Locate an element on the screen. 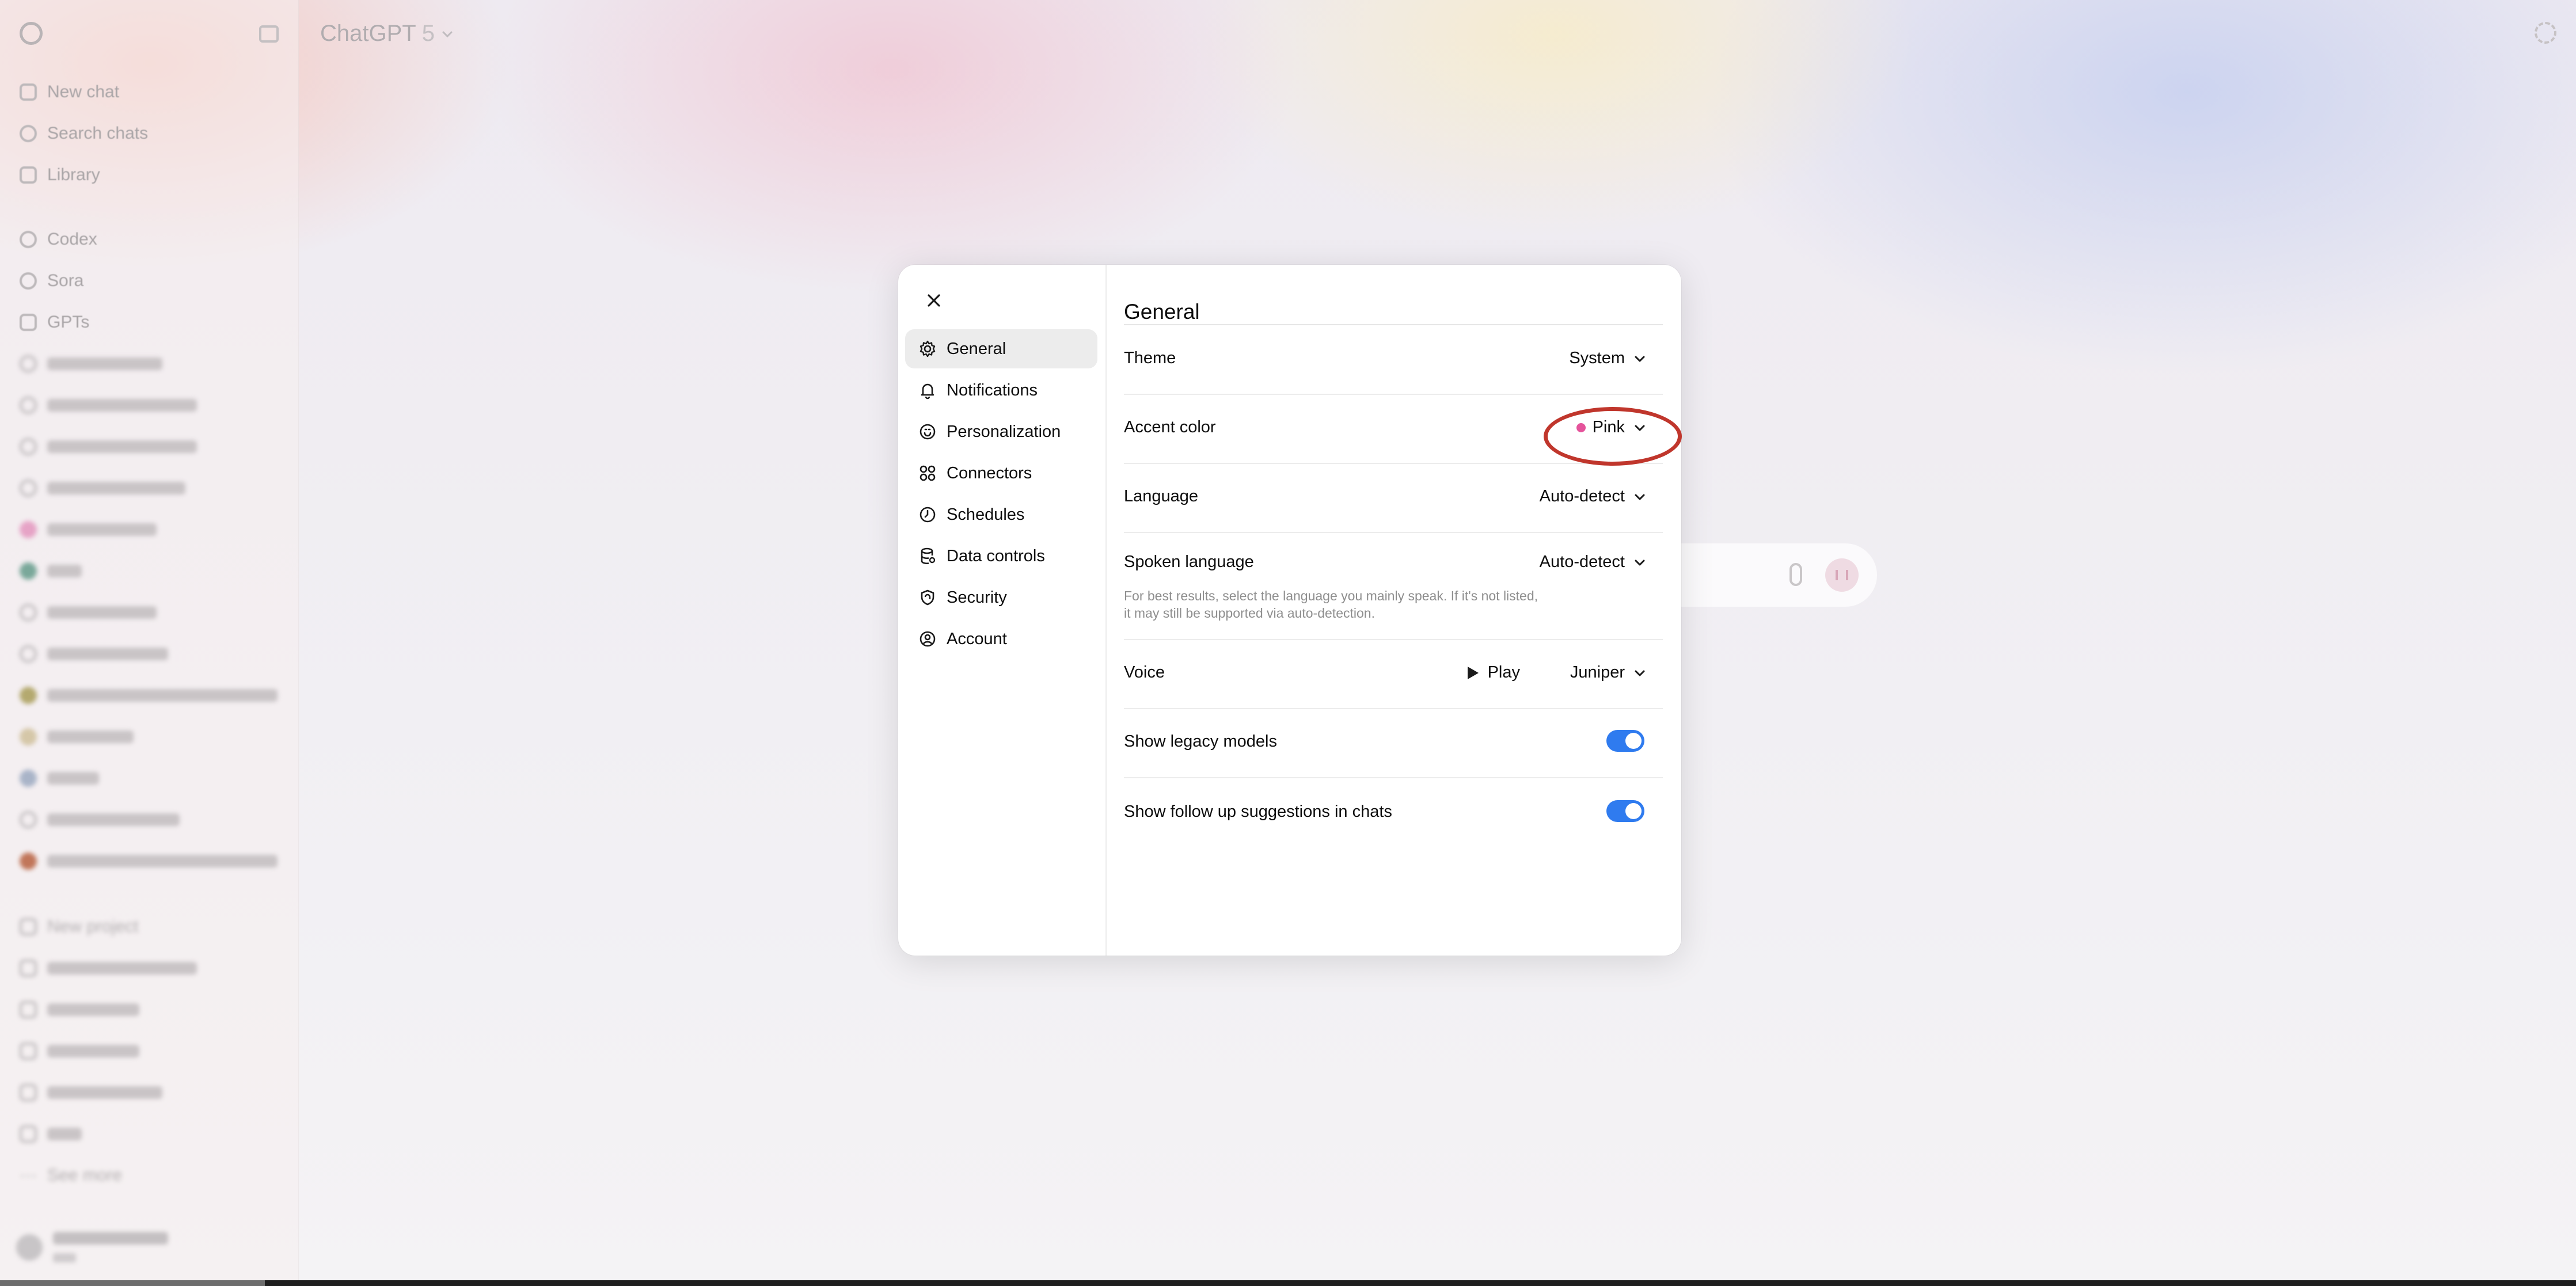 The width and height of the screenshot is (2576, 1286). tab-security: Security is located at coordinates (1001, 598).